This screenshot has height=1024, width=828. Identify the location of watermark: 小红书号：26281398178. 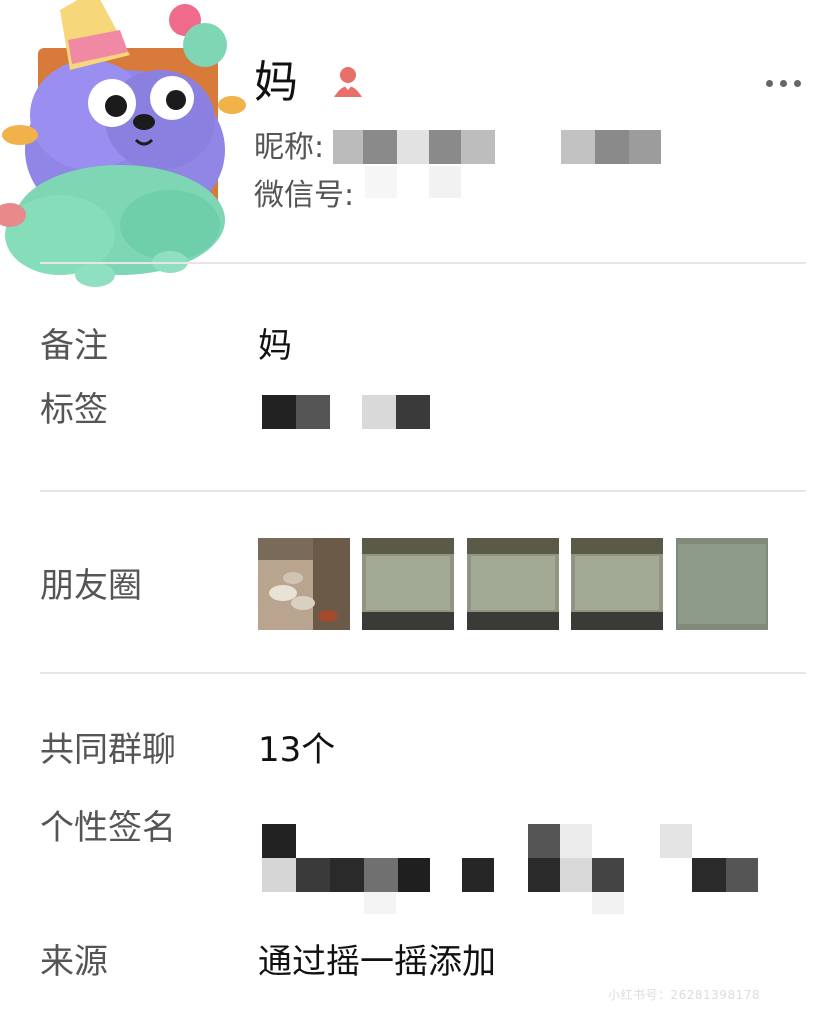
(684, 995).